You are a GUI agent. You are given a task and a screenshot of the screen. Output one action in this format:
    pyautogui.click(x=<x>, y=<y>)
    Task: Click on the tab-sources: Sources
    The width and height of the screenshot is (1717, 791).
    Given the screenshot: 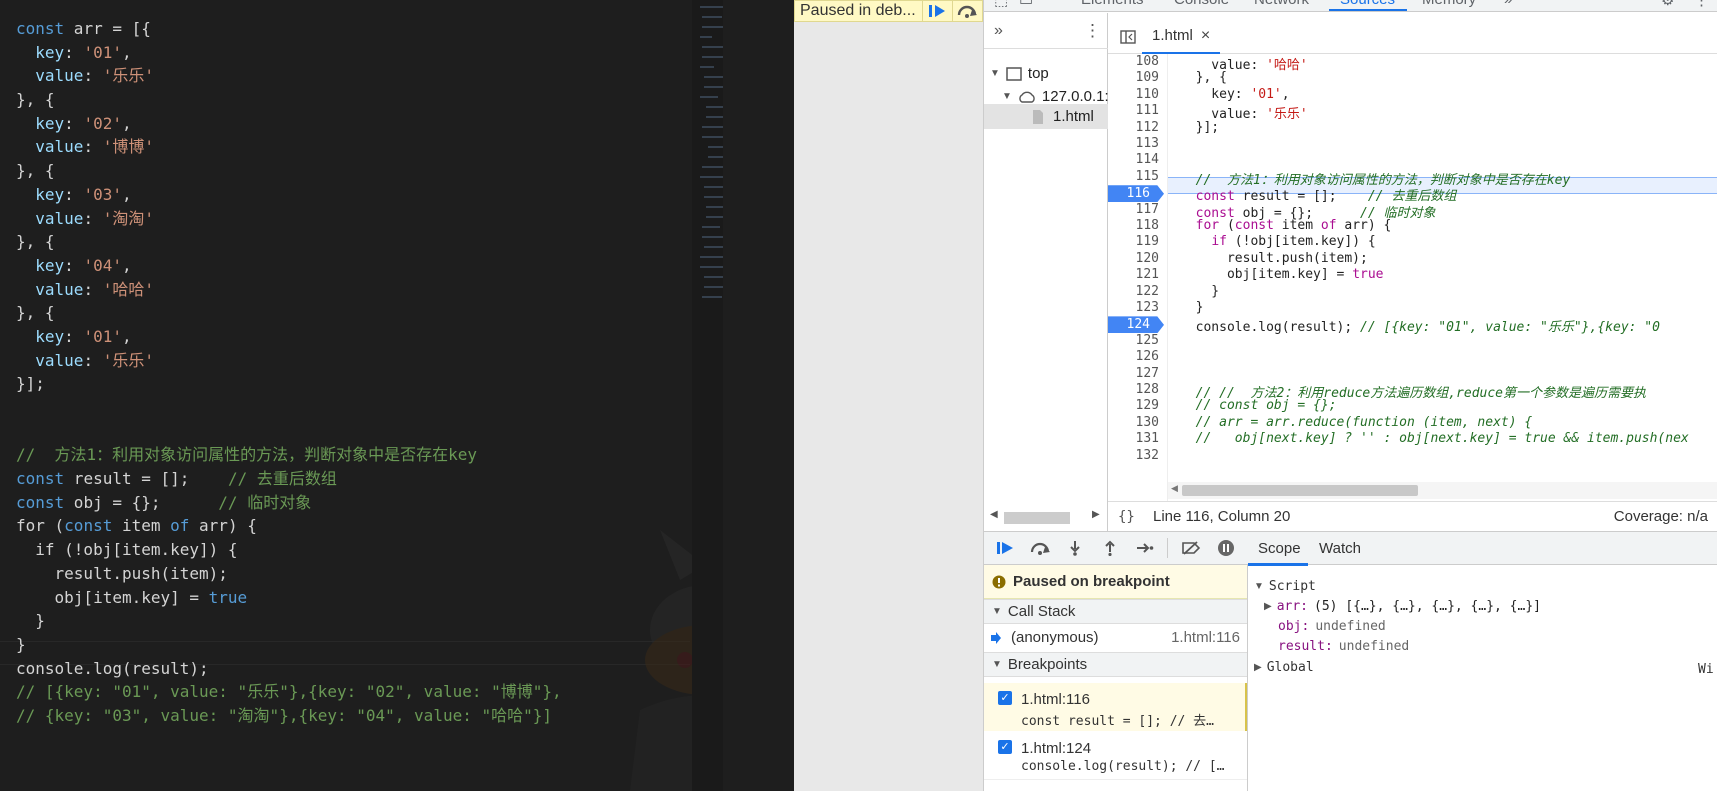 What is the action you would take?
    pyautogui.click(x=1367, y=4)
    